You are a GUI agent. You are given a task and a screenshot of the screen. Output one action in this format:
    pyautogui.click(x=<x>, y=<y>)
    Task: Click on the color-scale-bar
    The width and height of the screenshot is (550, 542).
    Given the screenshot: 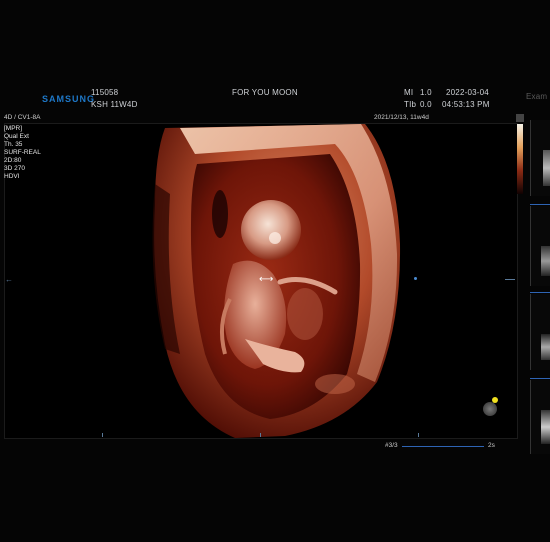 What is the action you would take?
    pyautogui.click(x=520, y=159)
    